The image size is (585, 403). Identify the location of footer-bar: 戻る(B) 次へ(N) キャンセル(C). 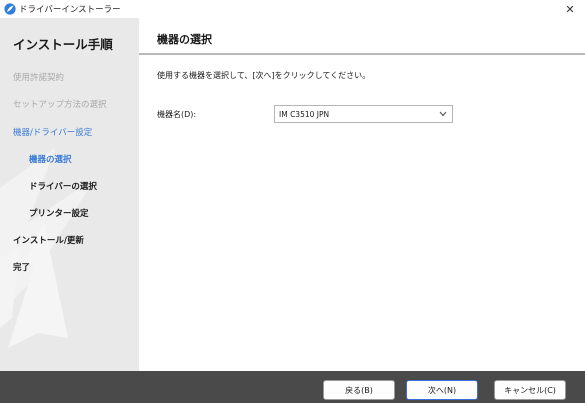
(292, 387).